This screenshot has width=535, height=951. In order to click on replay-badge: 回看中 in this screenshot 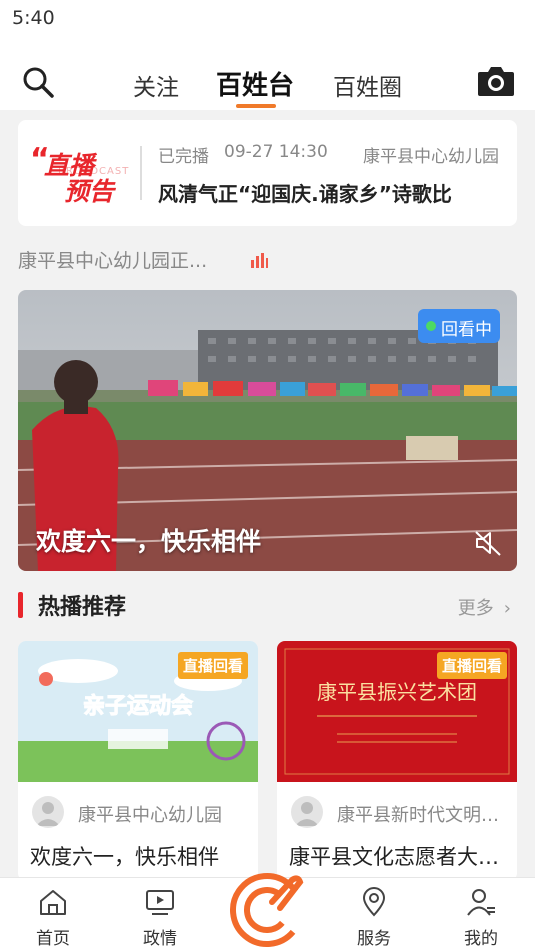, I will do `click(459, 326)`.